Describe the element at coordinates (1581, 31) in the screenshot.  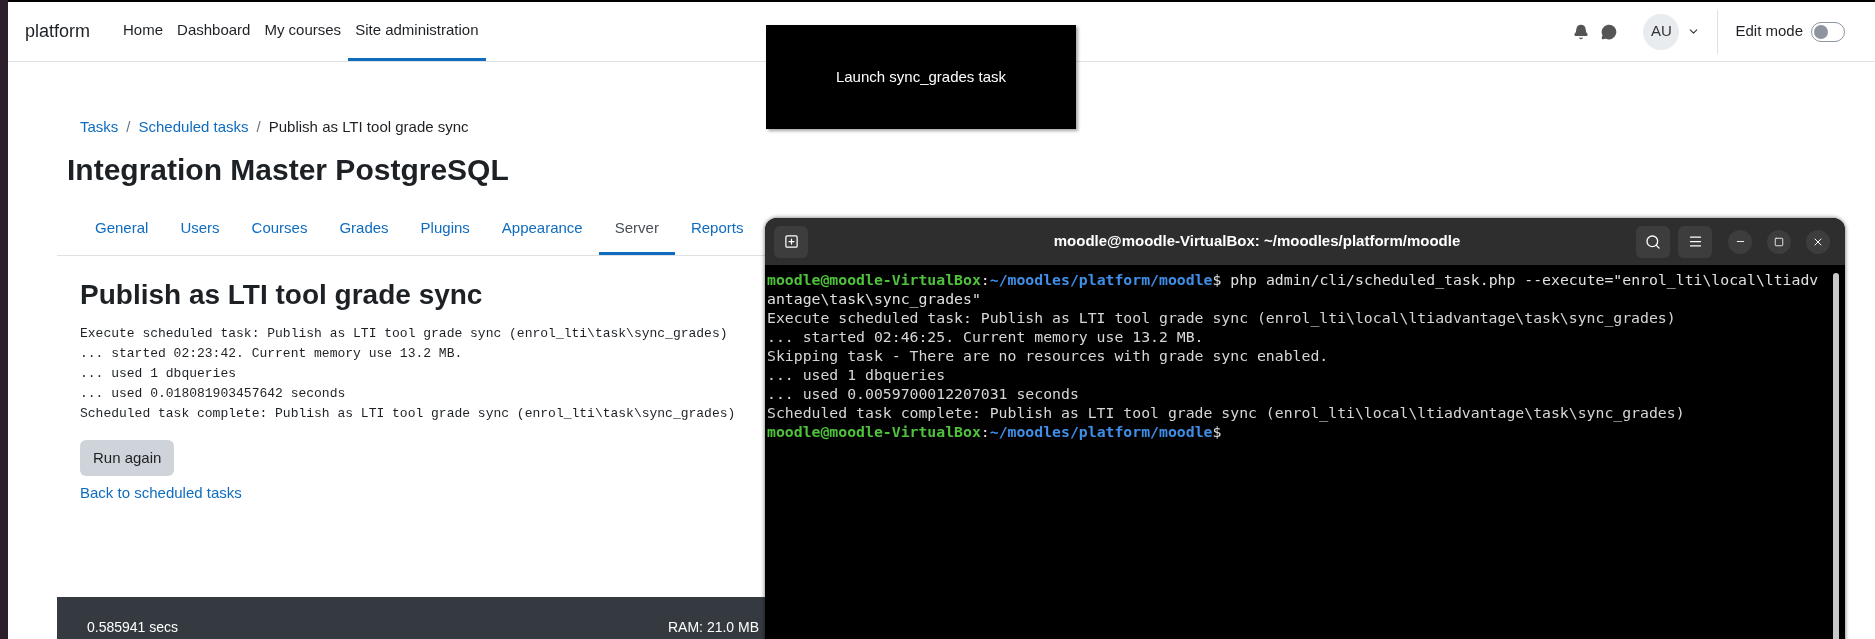
I see `notification-bell-icon` at that location.